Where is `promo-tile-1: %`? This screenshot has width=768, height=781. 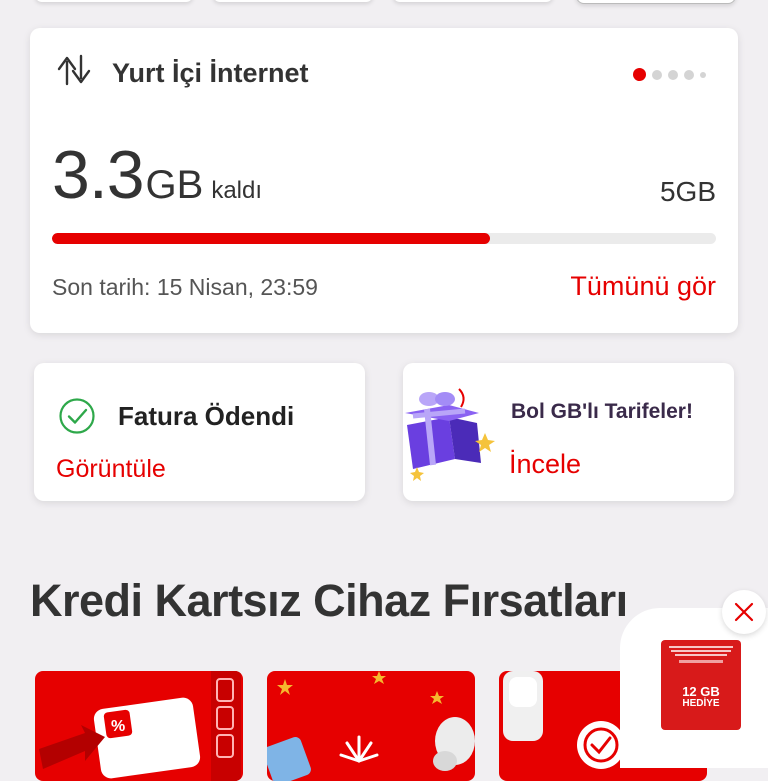
promo-tile-1: % is located at coordinates (139, 726).